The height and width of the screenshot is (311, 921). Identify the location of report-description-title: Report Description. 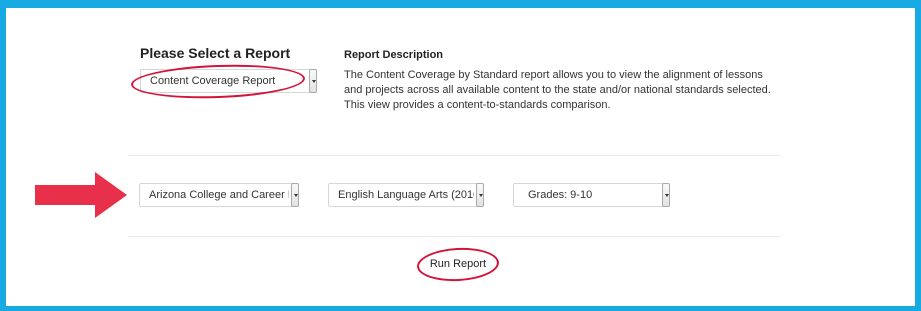
(394, 55).